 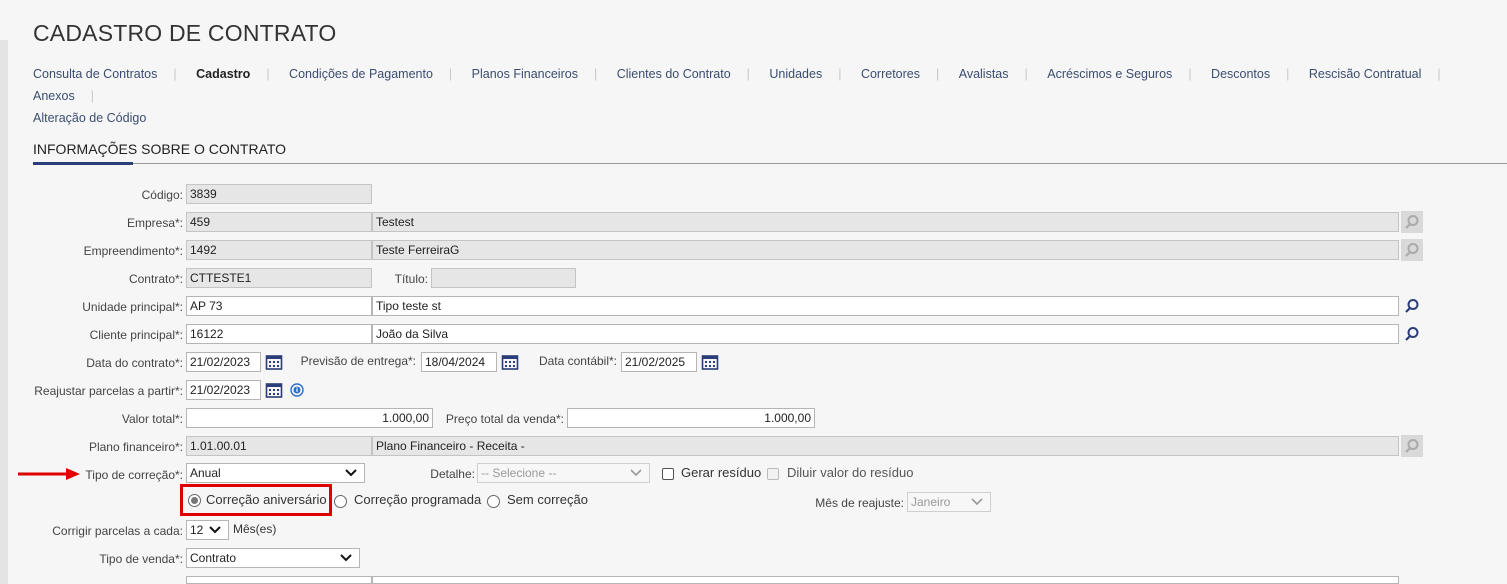 What do you see at coordinates (519, 473) in the screenshot?
I see `detalhe-value: -- Selecione --` at bounding box center [519, 473].